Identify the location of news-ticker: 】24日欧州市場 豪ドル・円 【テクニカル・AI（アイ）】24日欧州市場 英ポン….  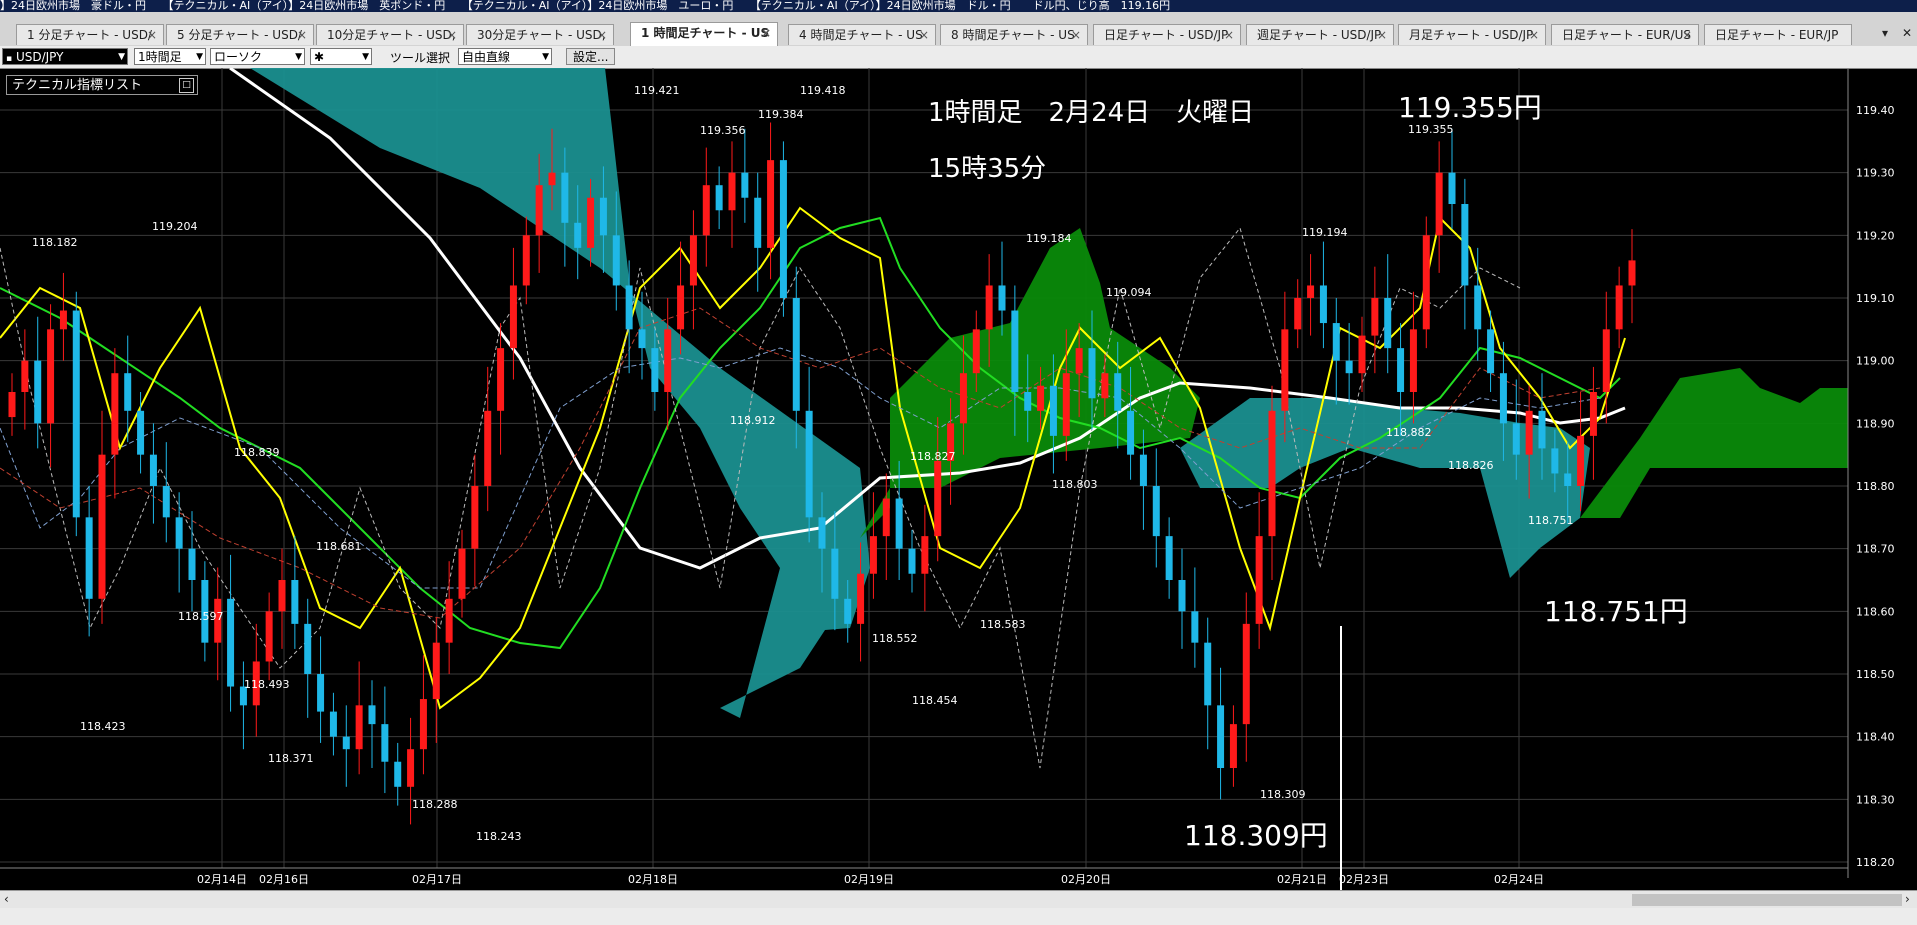
(958, 6).